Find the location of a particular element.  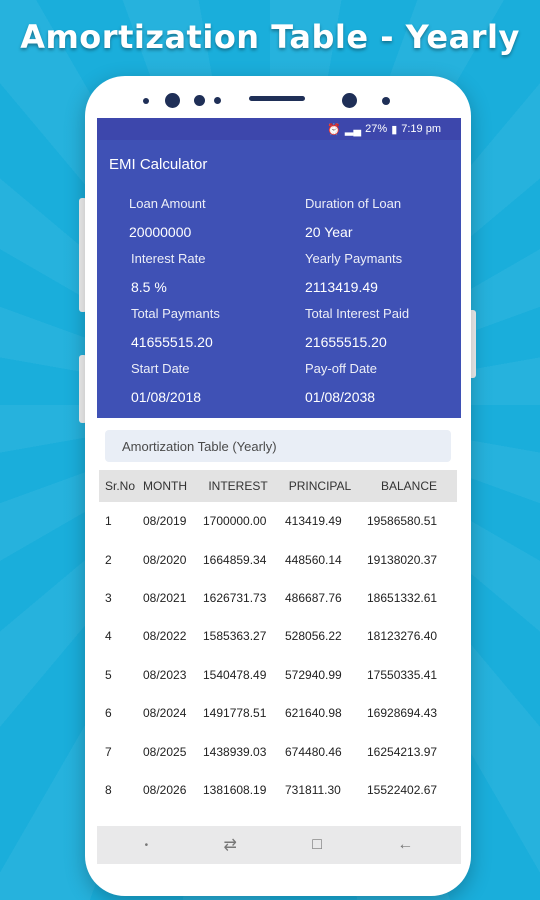

battery-icon: ▮ is located at coordinates (394, 129).